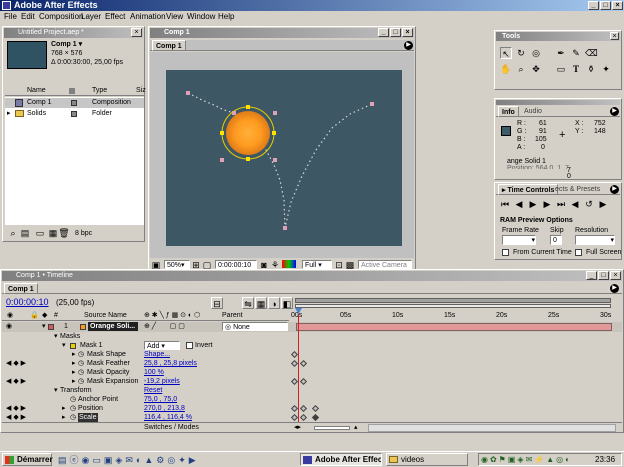  I want to click on property-value: 75,0 , 75,0, so click(160, 399).